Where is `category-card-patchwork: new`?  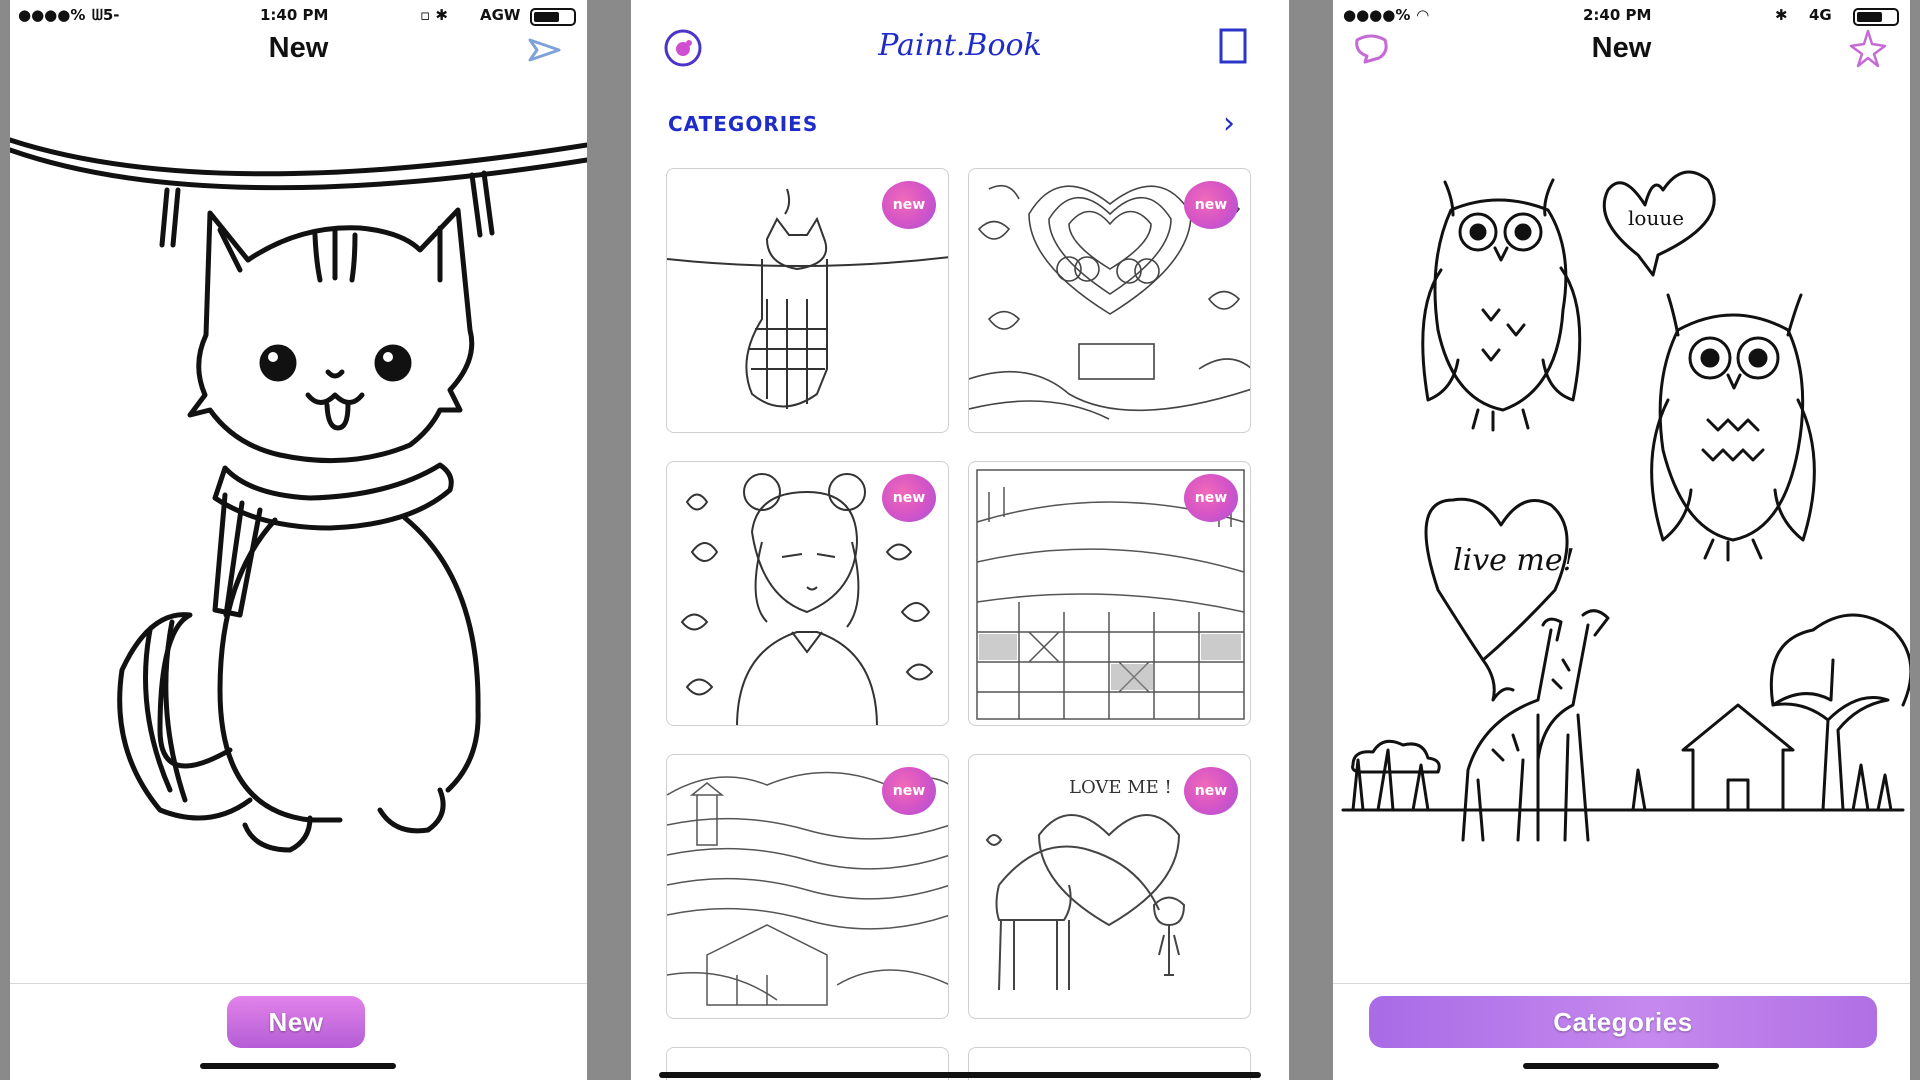 category-card-patchwork: new is located at coordinates (1109, 593).